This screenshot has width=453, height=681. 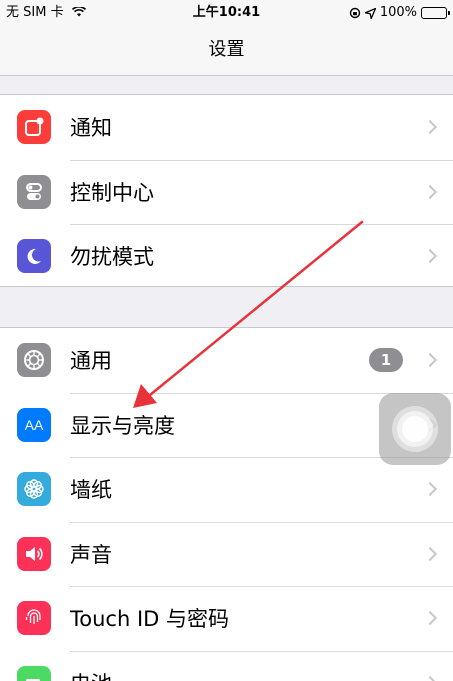 What do you see at coordinates (34, 256) in the screenshot?
I see `moon-icon` at bounding box center [34, 256].